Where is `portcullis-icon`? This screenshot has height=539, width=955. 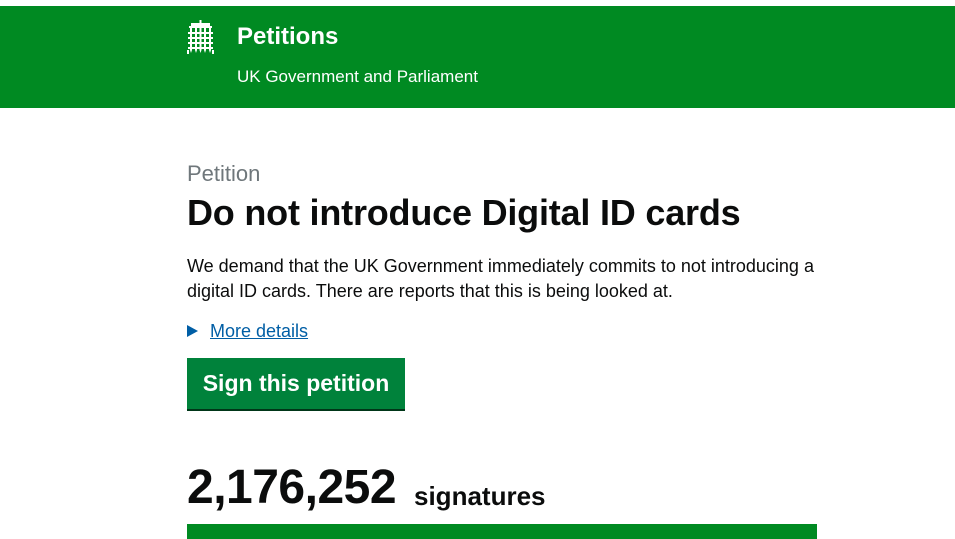 portcullis-icon is located at coordinates (200, 37).